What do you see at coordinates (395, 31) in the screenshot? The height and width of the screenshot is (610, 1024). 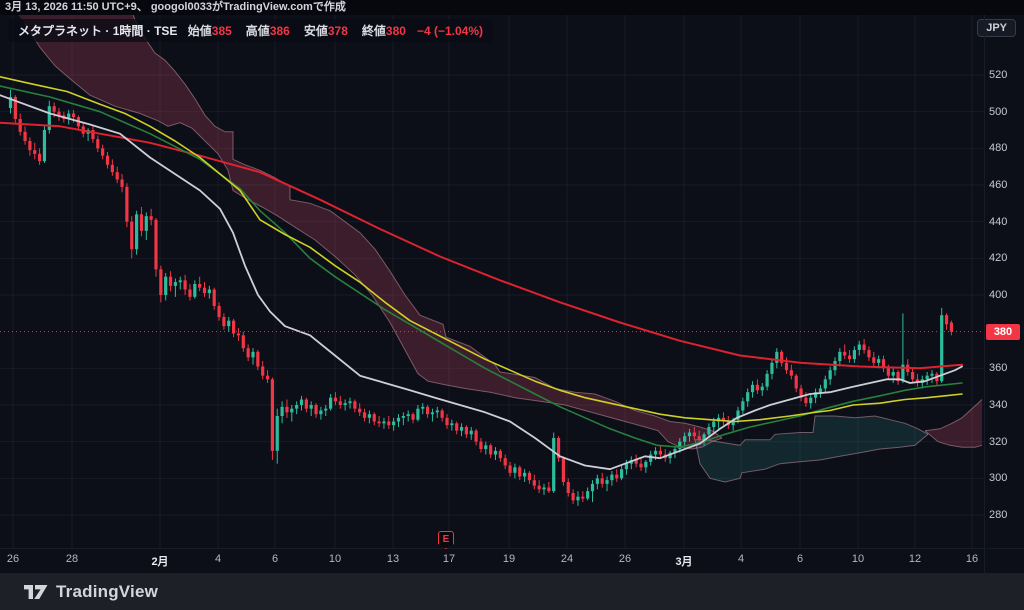 I see `close-value: 380` at bounding box center [395, 31].